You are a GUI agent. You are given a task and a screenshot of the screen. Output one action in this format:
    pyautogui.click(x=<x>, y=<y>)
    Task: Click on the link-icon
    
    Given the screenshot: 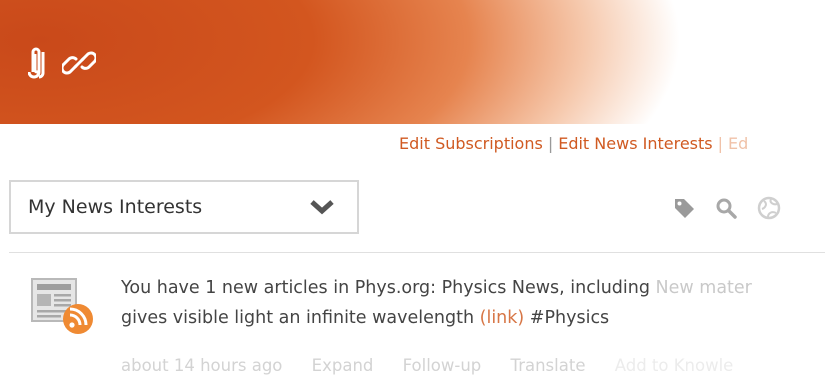 What is the action you would take?
    pyautogui.click(x=79, y=63)
    